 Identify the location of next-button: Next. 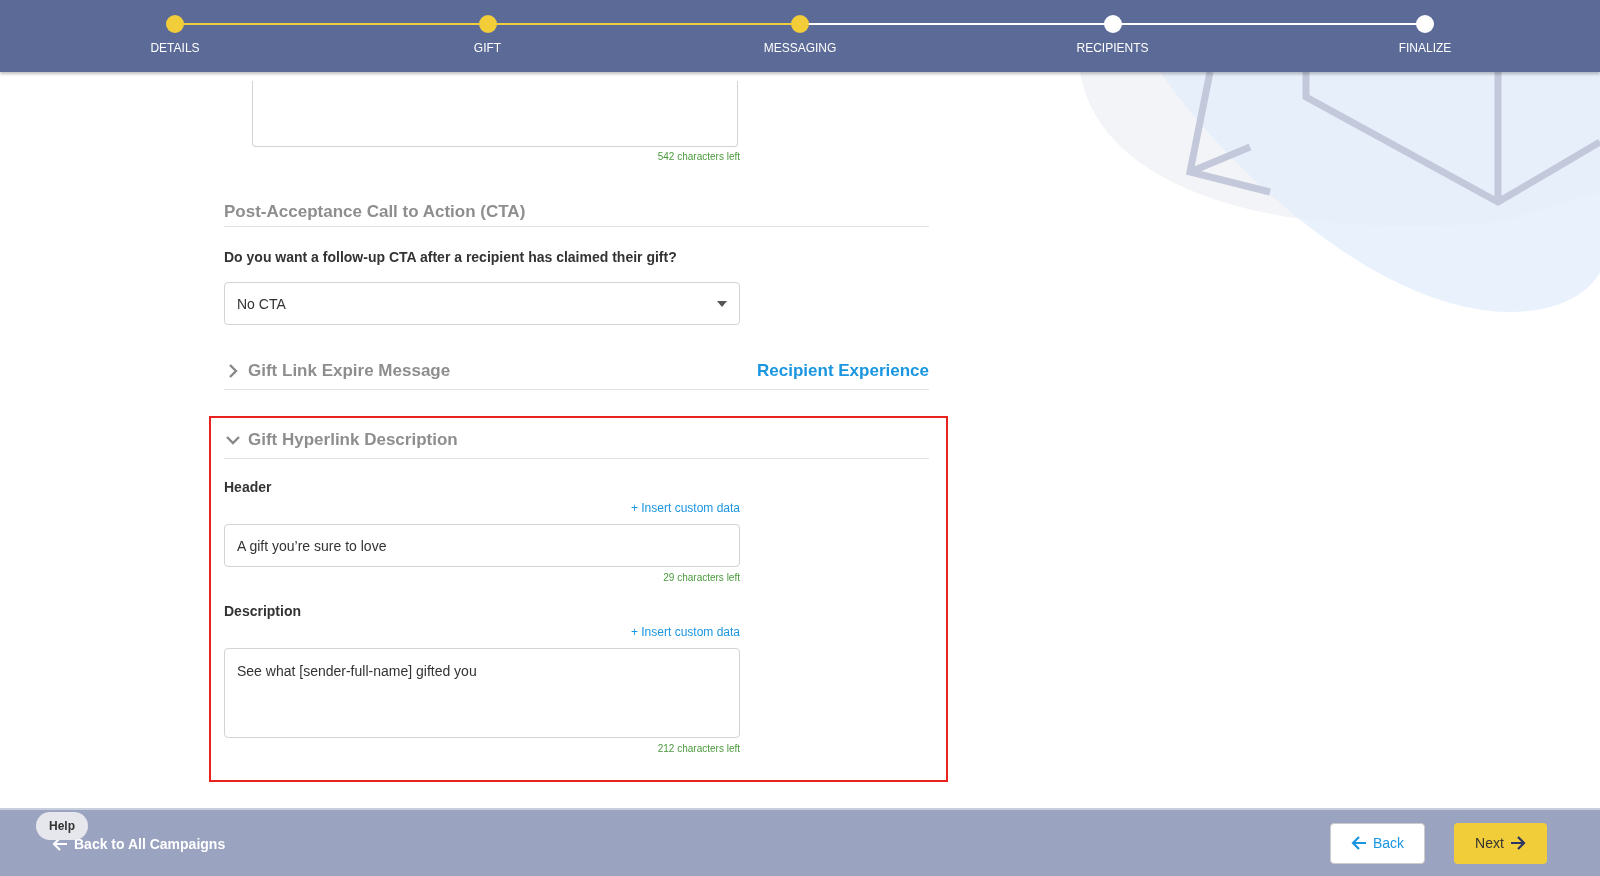
(1500, 843).